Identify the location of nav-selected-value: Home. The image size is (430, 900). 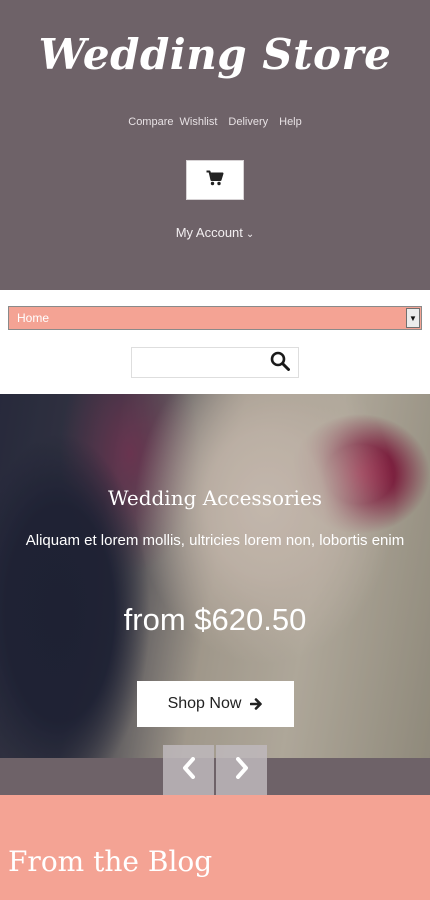
(33, 318).